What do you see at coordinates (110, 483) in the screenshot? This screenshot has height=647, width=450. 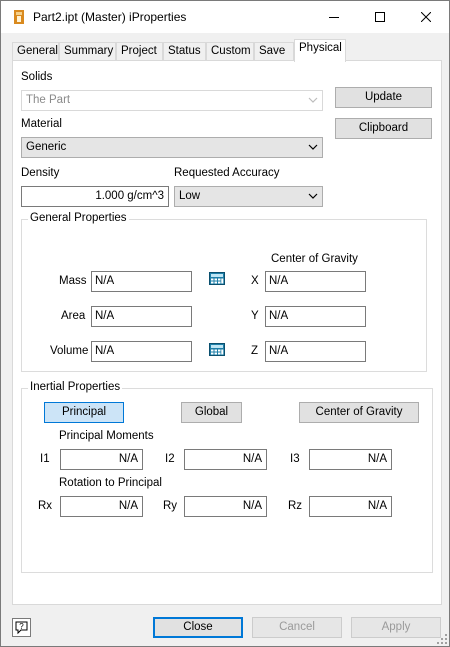 I see `rotation-to-principal-title: Rotation to Principal` at bounding box center [110, 483].